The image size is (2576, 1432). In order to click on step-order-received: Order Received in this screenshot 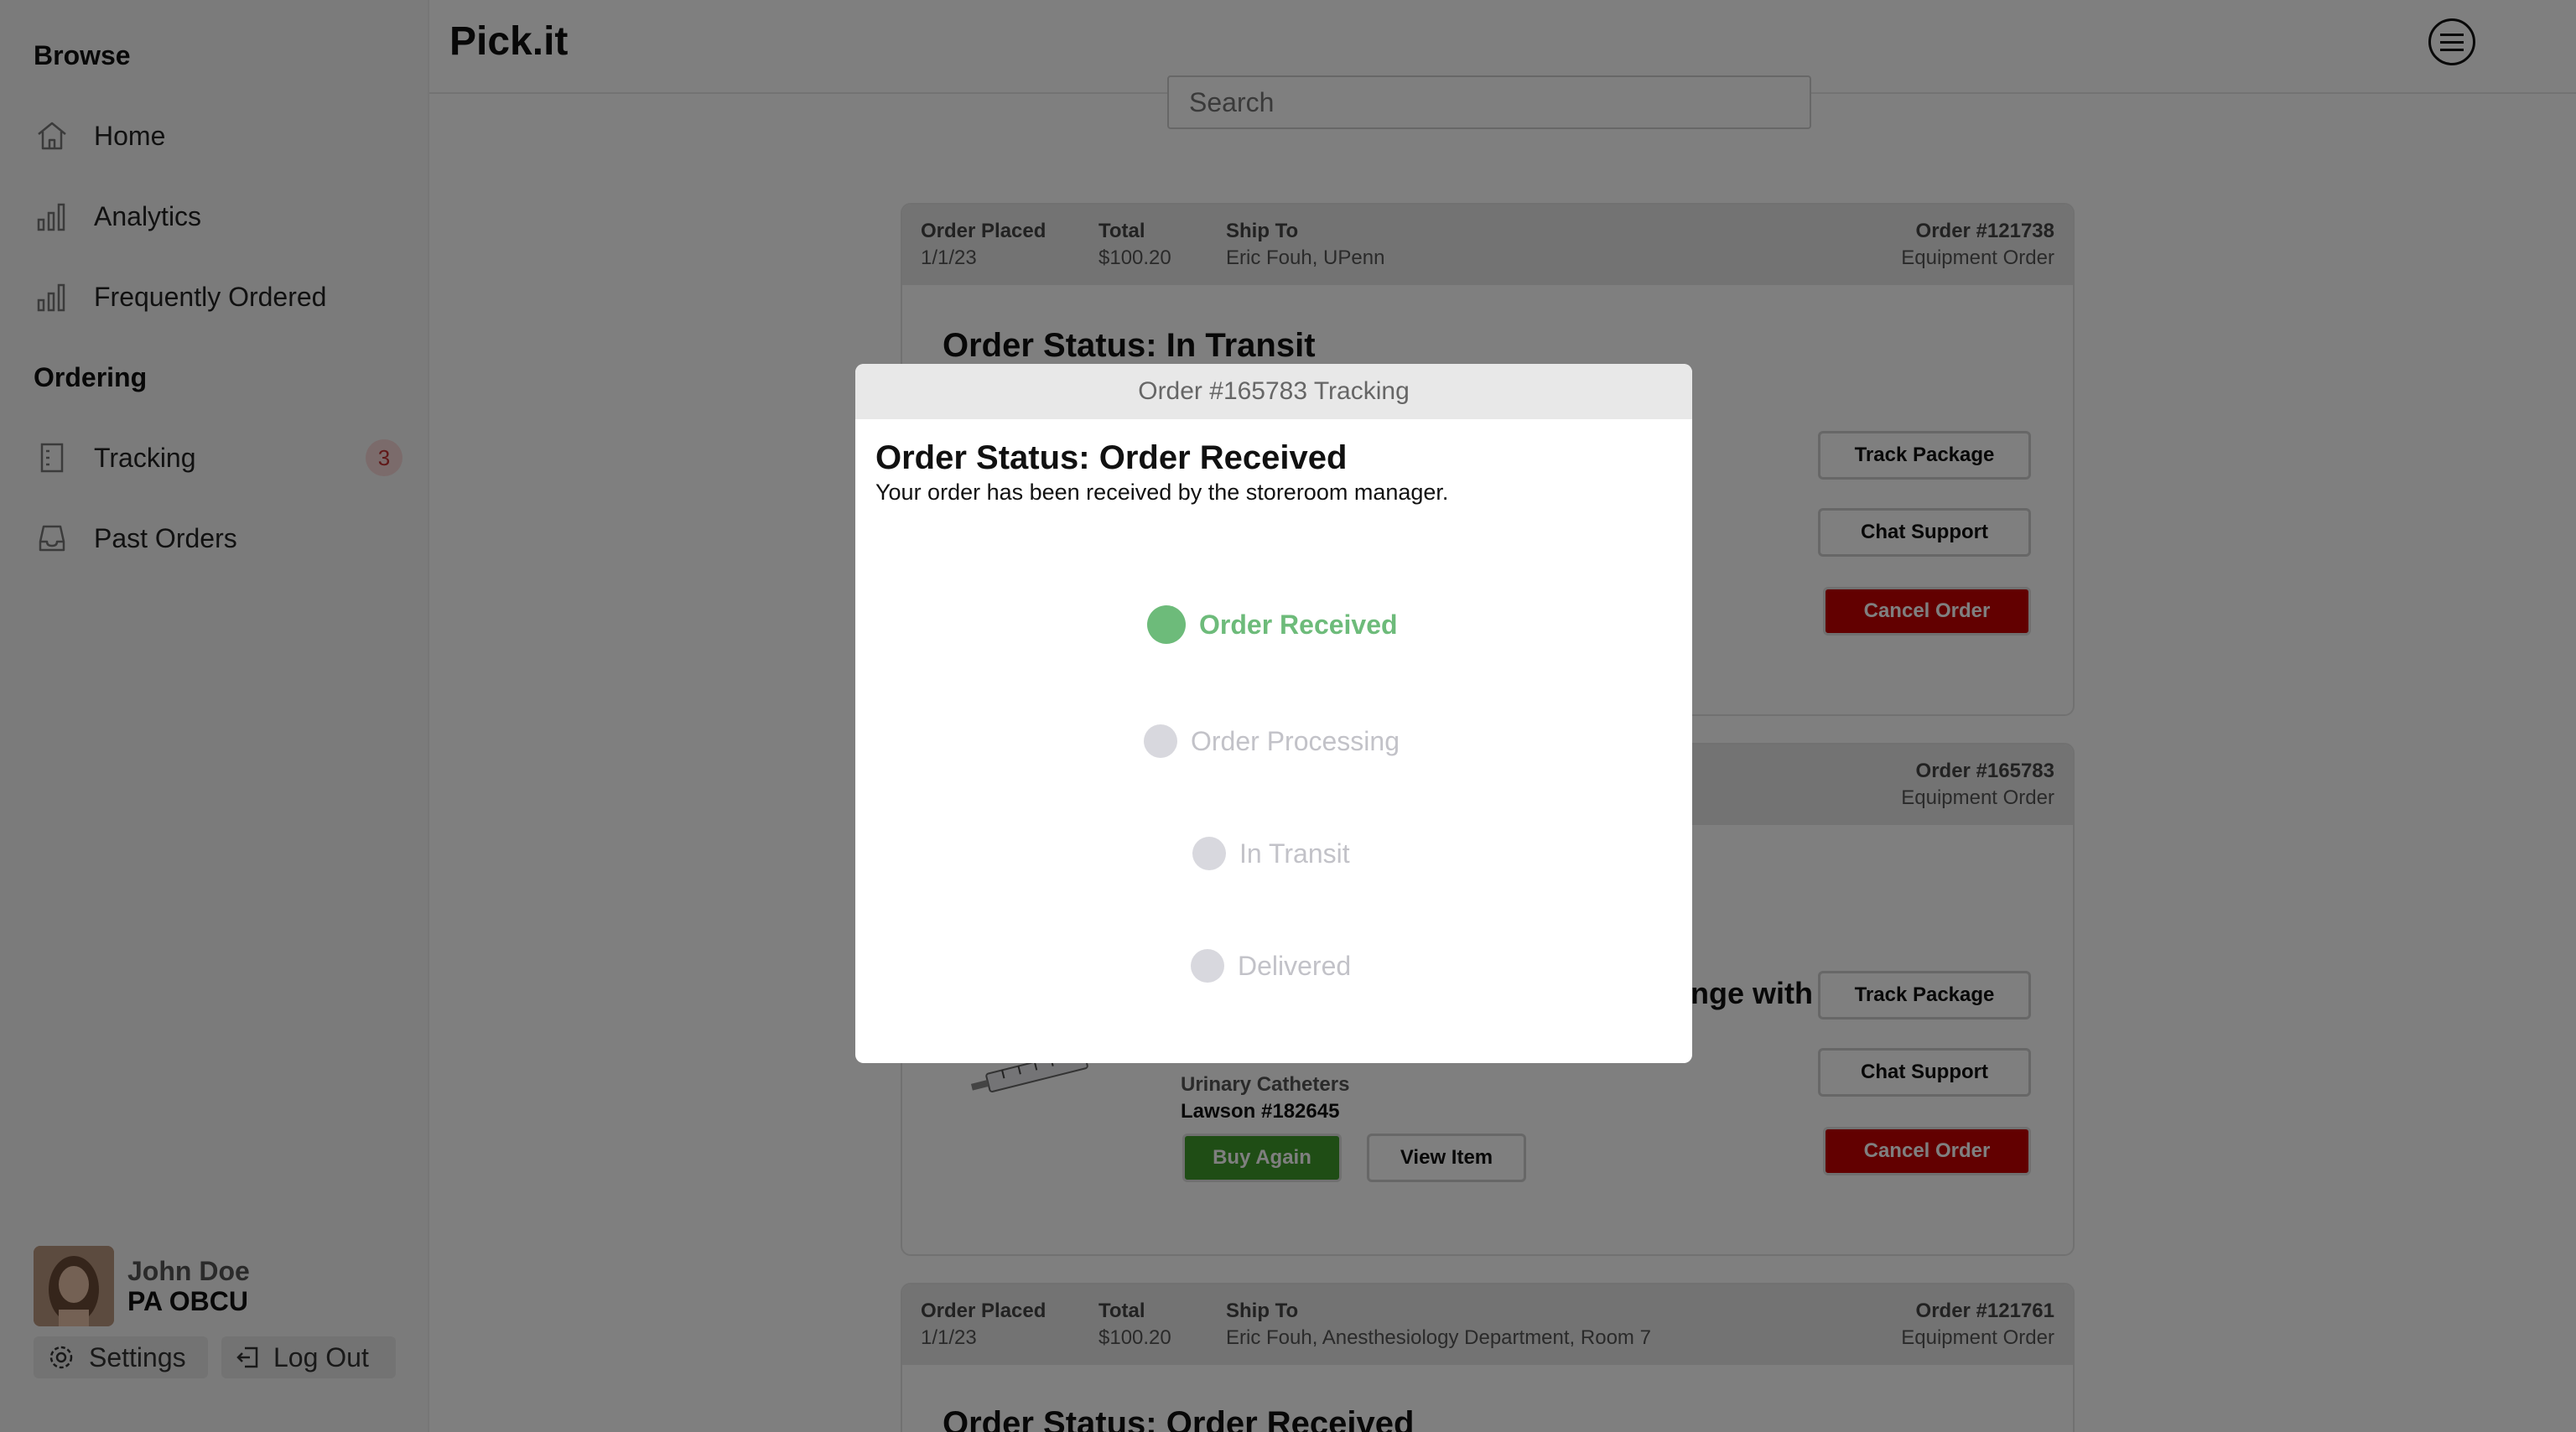, I will do `click(1272, 624)`.